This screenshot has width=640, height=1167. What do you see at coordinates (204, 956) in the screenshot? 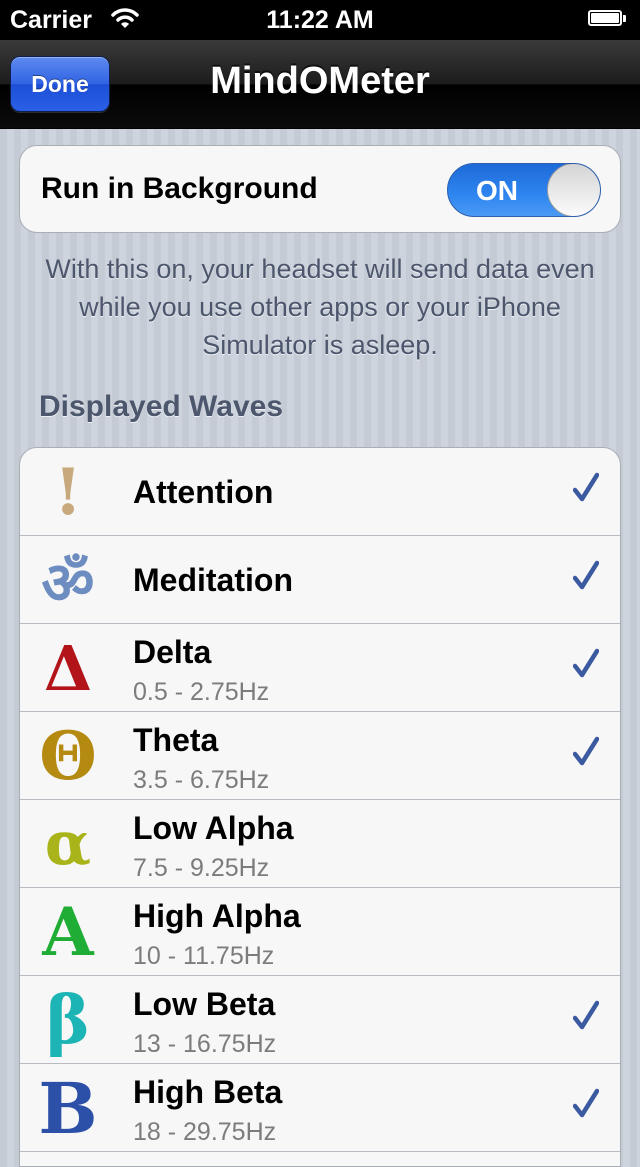
I see `wave-frequency: 10 - 11.75Hz` at bounding box center [204, 956].